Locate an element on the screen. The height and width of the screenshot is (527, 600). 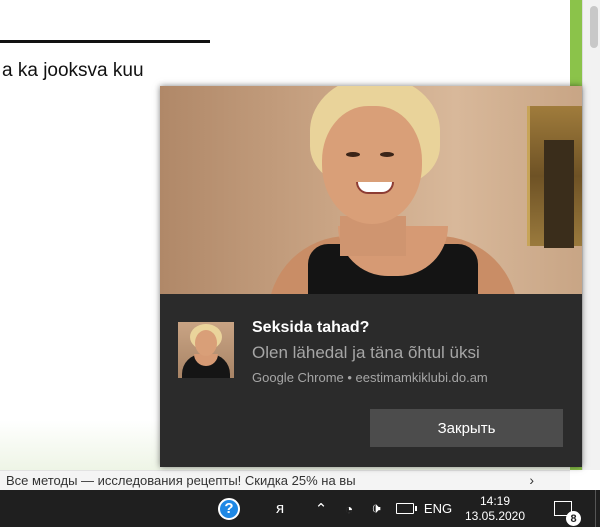
clock-time: 14:19 is located at coordinates (495, 500).